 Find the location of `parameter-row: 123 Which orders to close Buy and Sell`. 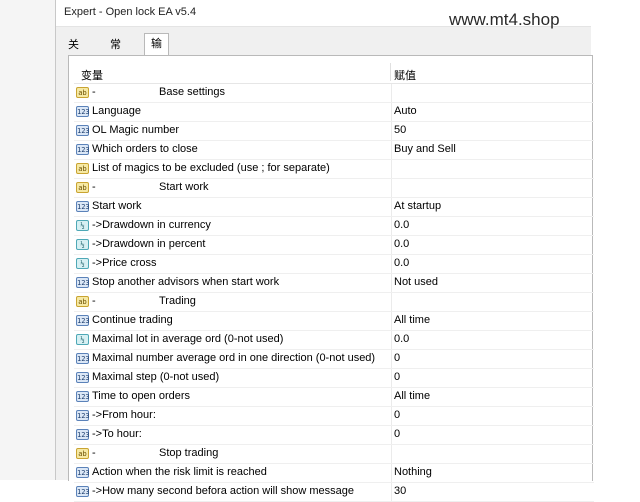

parameter-row: 123 Which orders to close Buy and Sell is located at coordinates (334, 150).